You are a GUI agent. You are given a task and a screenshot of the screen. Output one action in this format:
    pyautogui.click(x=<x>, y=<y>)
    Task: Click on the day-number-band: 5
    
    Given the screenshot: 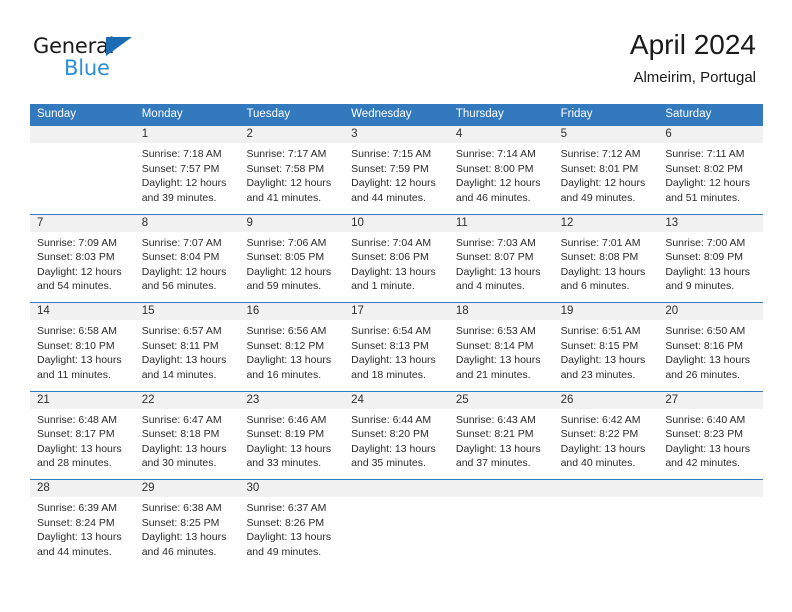 What is the action you would take?
    pyautogui.click(x=606, y=134)
    